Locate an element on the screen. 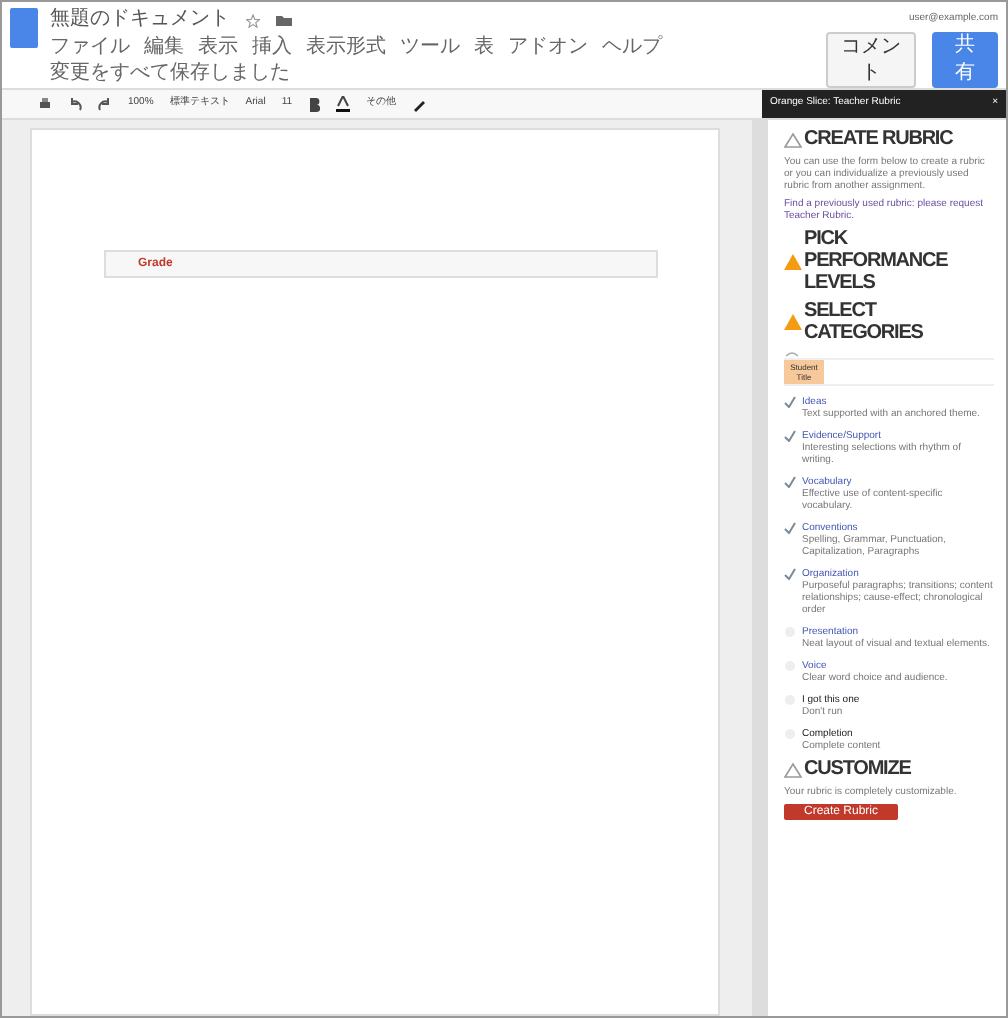  section-heading: SELECT CATEGORIES is located at coordinates (864, 322).